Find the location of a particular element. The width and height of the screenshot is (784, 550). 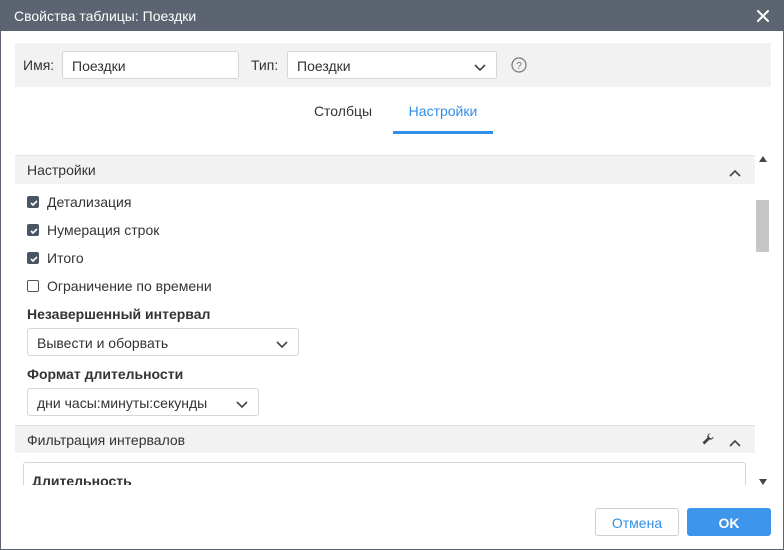

name-input: Поездки is located at coordinates (150, 65).